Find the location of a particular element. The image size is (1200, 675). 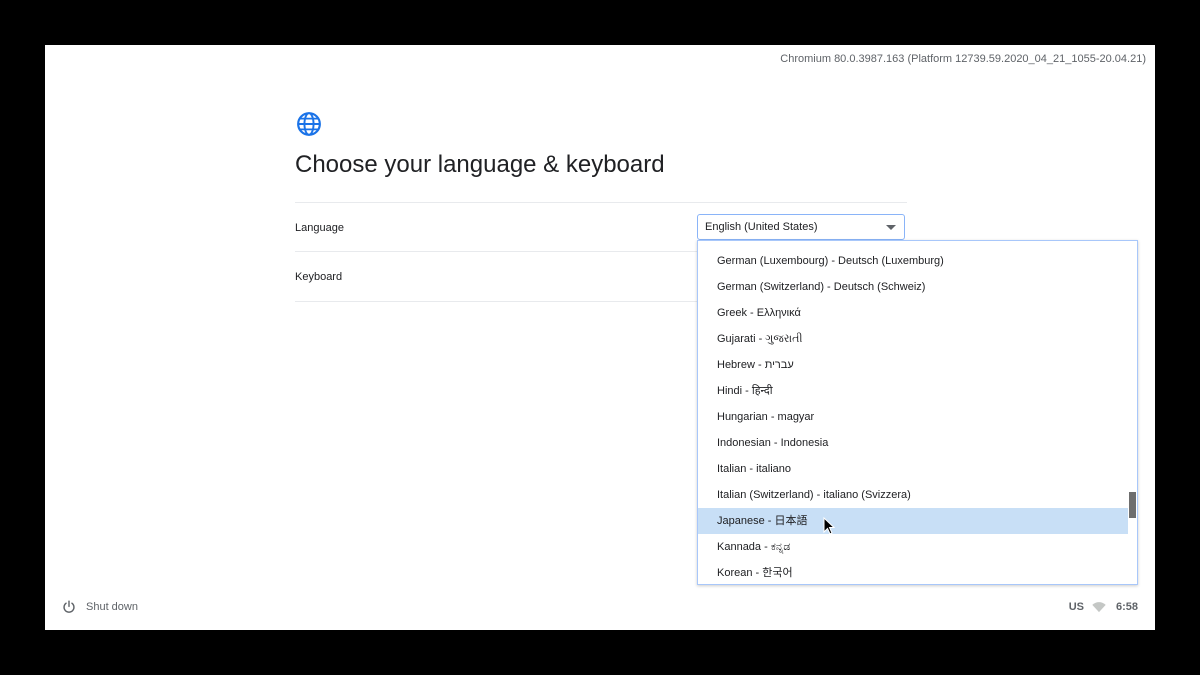

dropdown-option: Hindi - हिन्दी is located at coordinates (914, 391).